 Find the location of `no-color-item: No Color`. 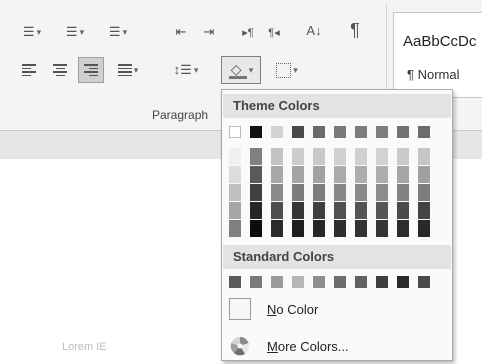

no-color-item: No Color is located at coordinates (337, 309).